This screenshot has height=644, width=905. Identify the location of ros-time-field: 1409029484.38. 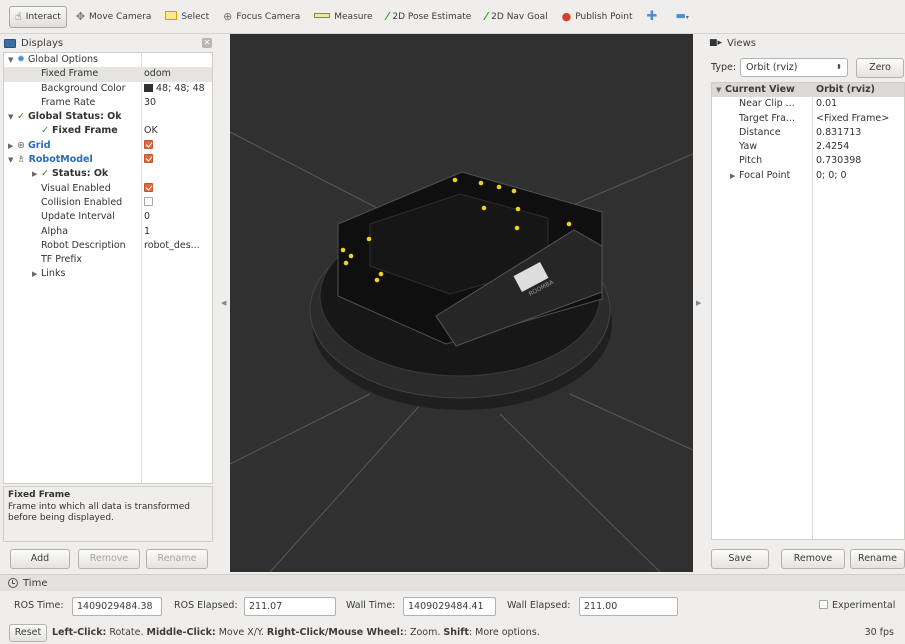
(117, 606).